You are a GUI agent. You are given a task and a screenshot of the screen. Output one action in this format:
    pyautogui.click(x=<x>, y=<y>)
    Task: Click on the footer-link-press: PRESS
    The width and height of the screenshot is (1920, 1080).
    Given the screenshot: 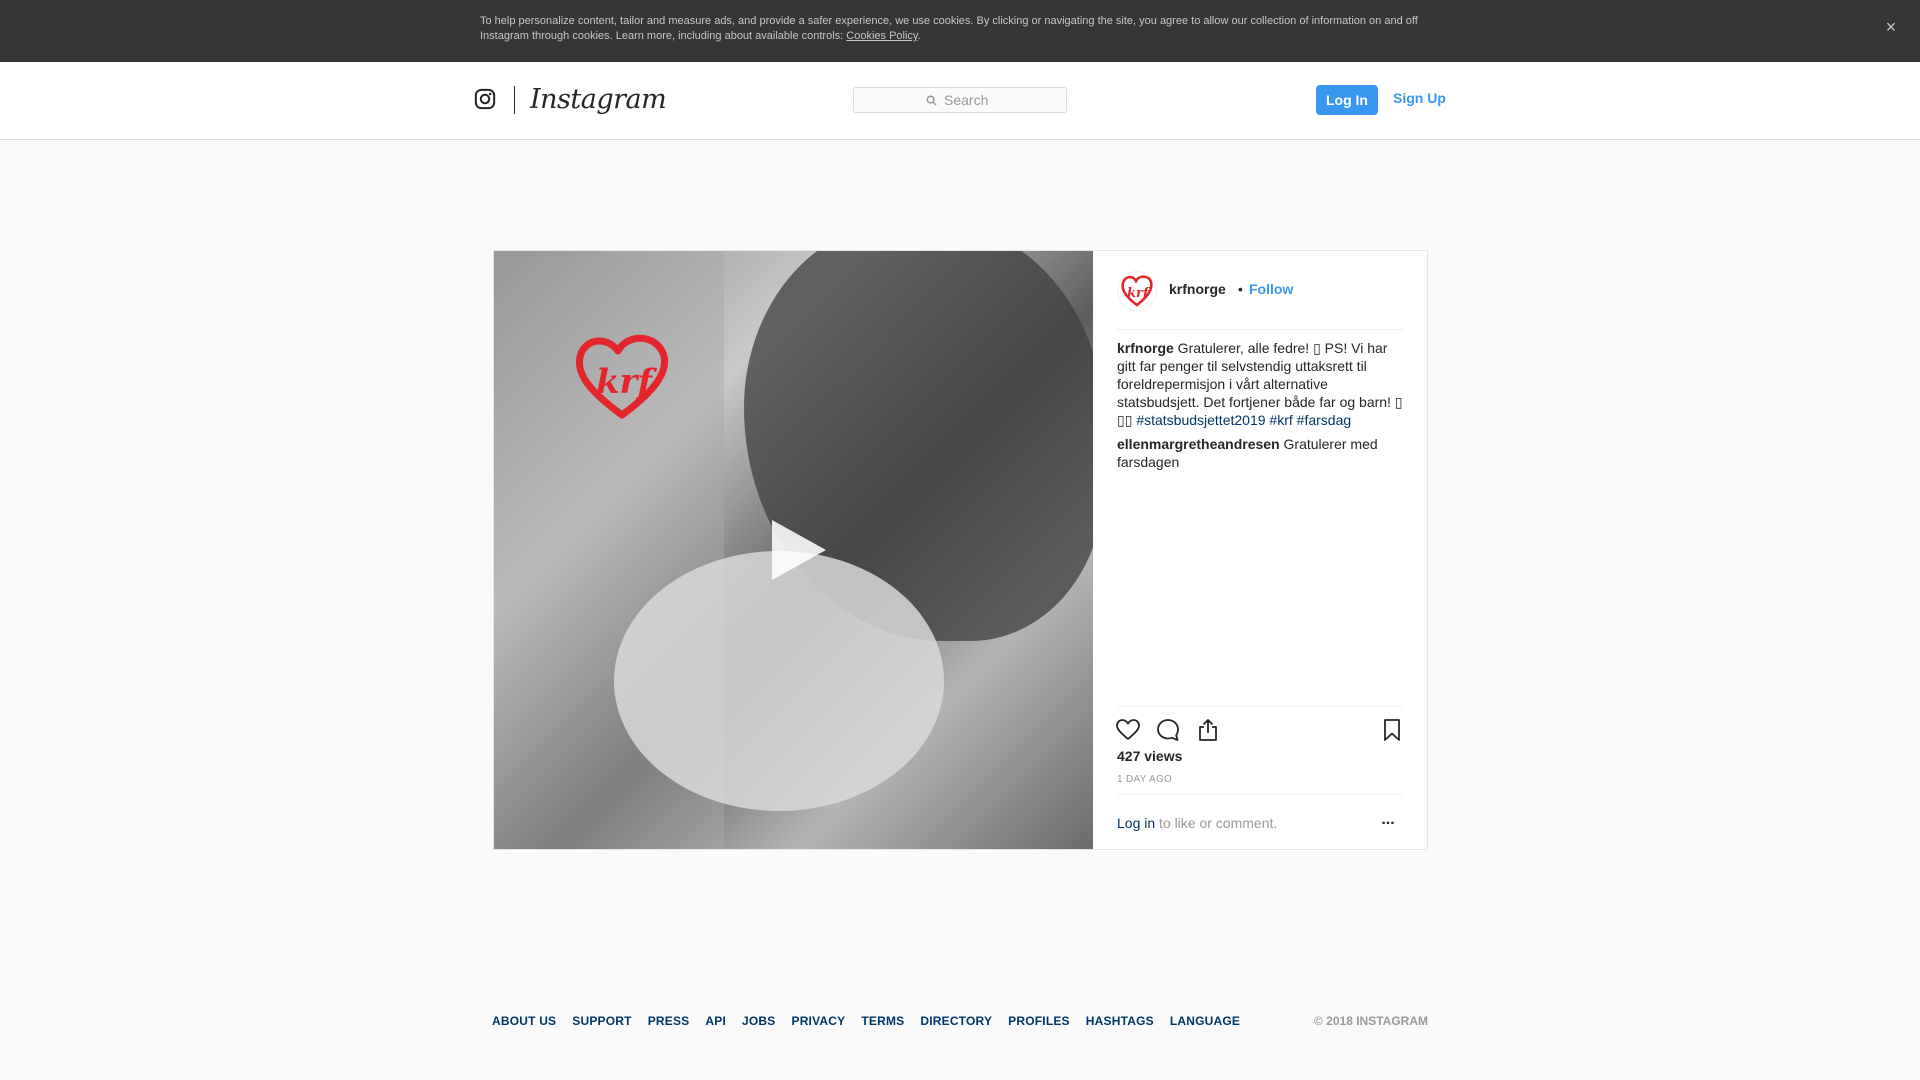 What is the action you would take?
    pyautogui.click(x=669, y=1021)
    